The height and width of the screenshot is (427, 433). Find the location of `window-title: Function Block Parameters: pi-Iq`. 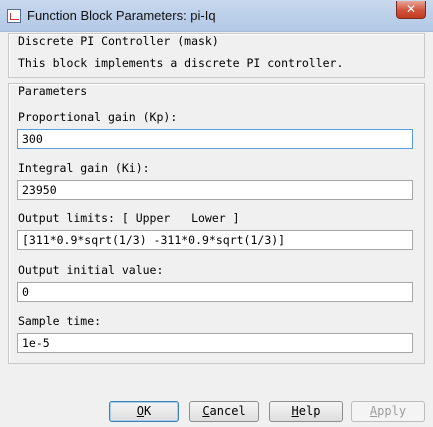

window-title: Function Block Parameters: pi-Iq is located at coordinates (121, 15).